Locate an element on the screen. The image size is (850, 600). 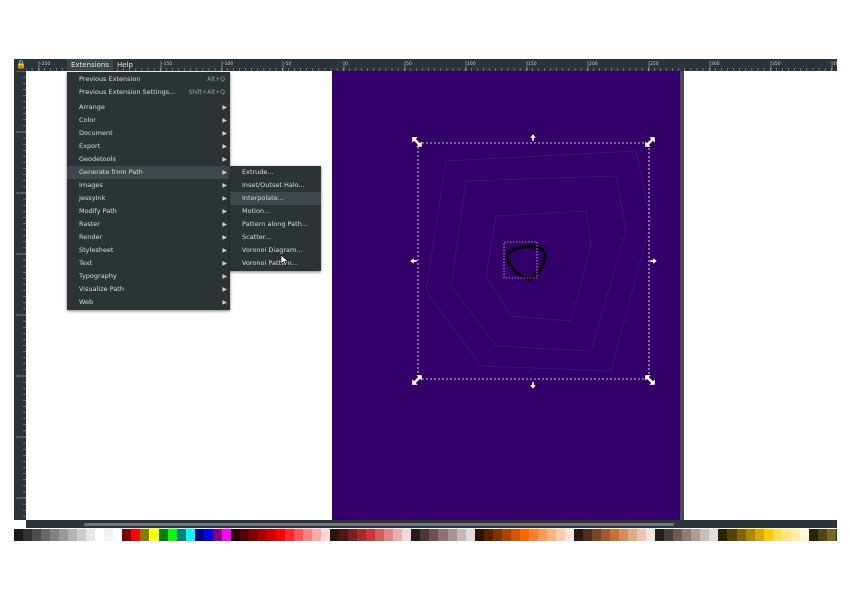
menu-item-images: Images ▶ is located at coordinates (148, 185).